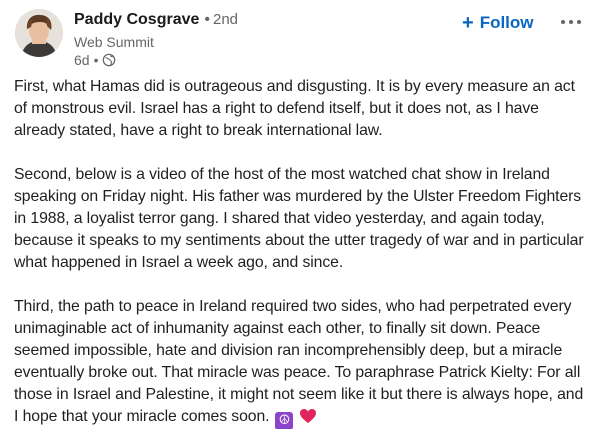 Image resolution: width=600 pixels, height=429 pixels. I want to click on follow-label: Follow, so click(506, 22).